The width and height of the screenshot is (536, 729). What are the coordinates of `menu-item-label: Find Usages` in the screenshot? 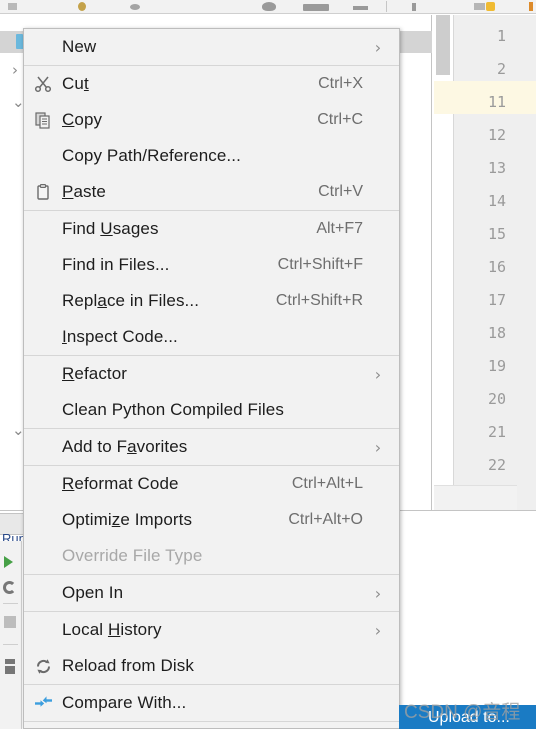 It's located at (110, 228).